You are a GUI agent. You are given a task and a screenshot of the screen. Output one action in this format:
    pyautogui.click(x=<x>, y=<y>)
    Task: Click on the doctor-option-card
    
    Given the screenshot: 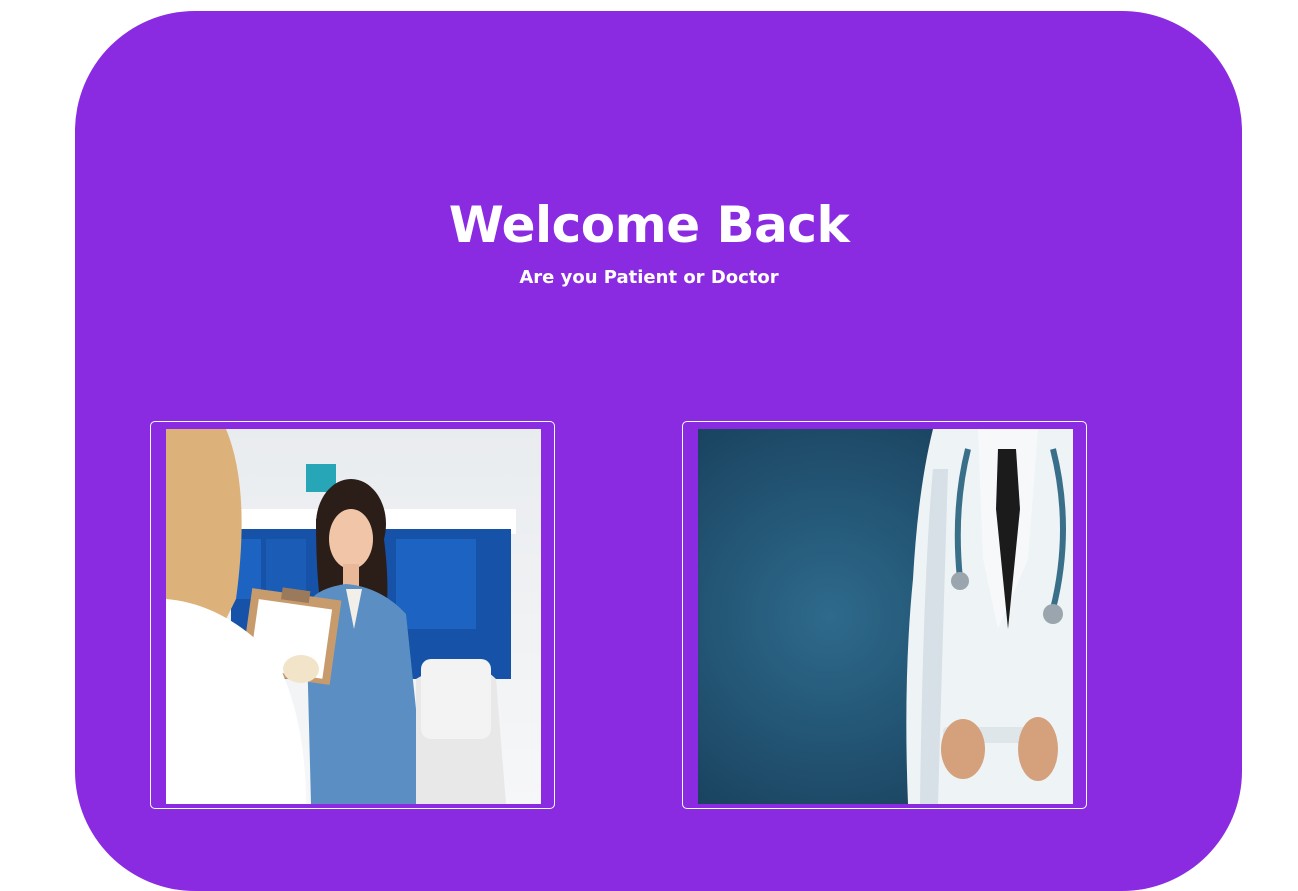 What is the action you would take?
    pyautogui.click(x=884, y=615)
    